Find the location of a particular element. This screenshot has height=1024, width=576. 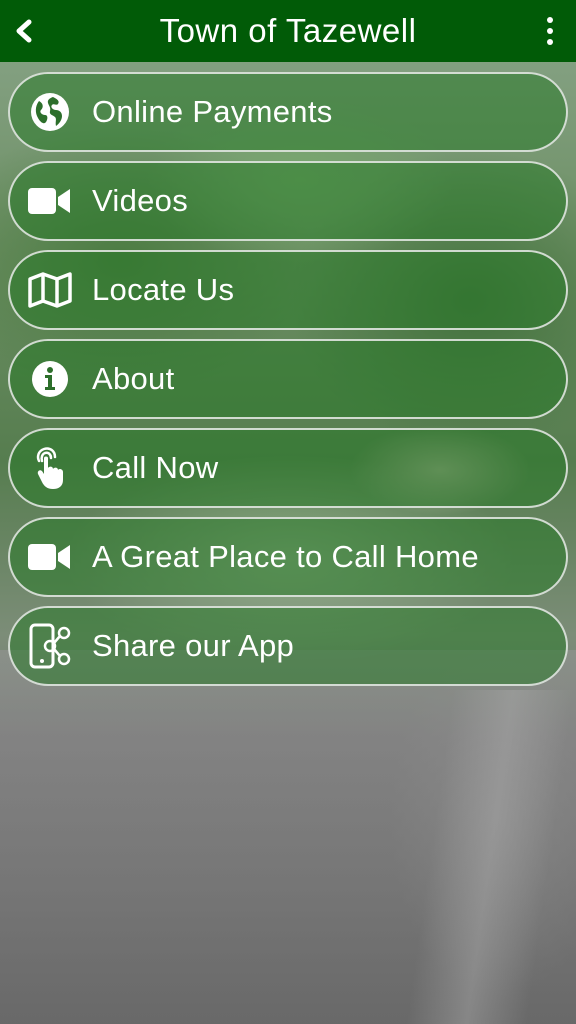

menu-item-label: Share our App is located at coordinates (193, 645).